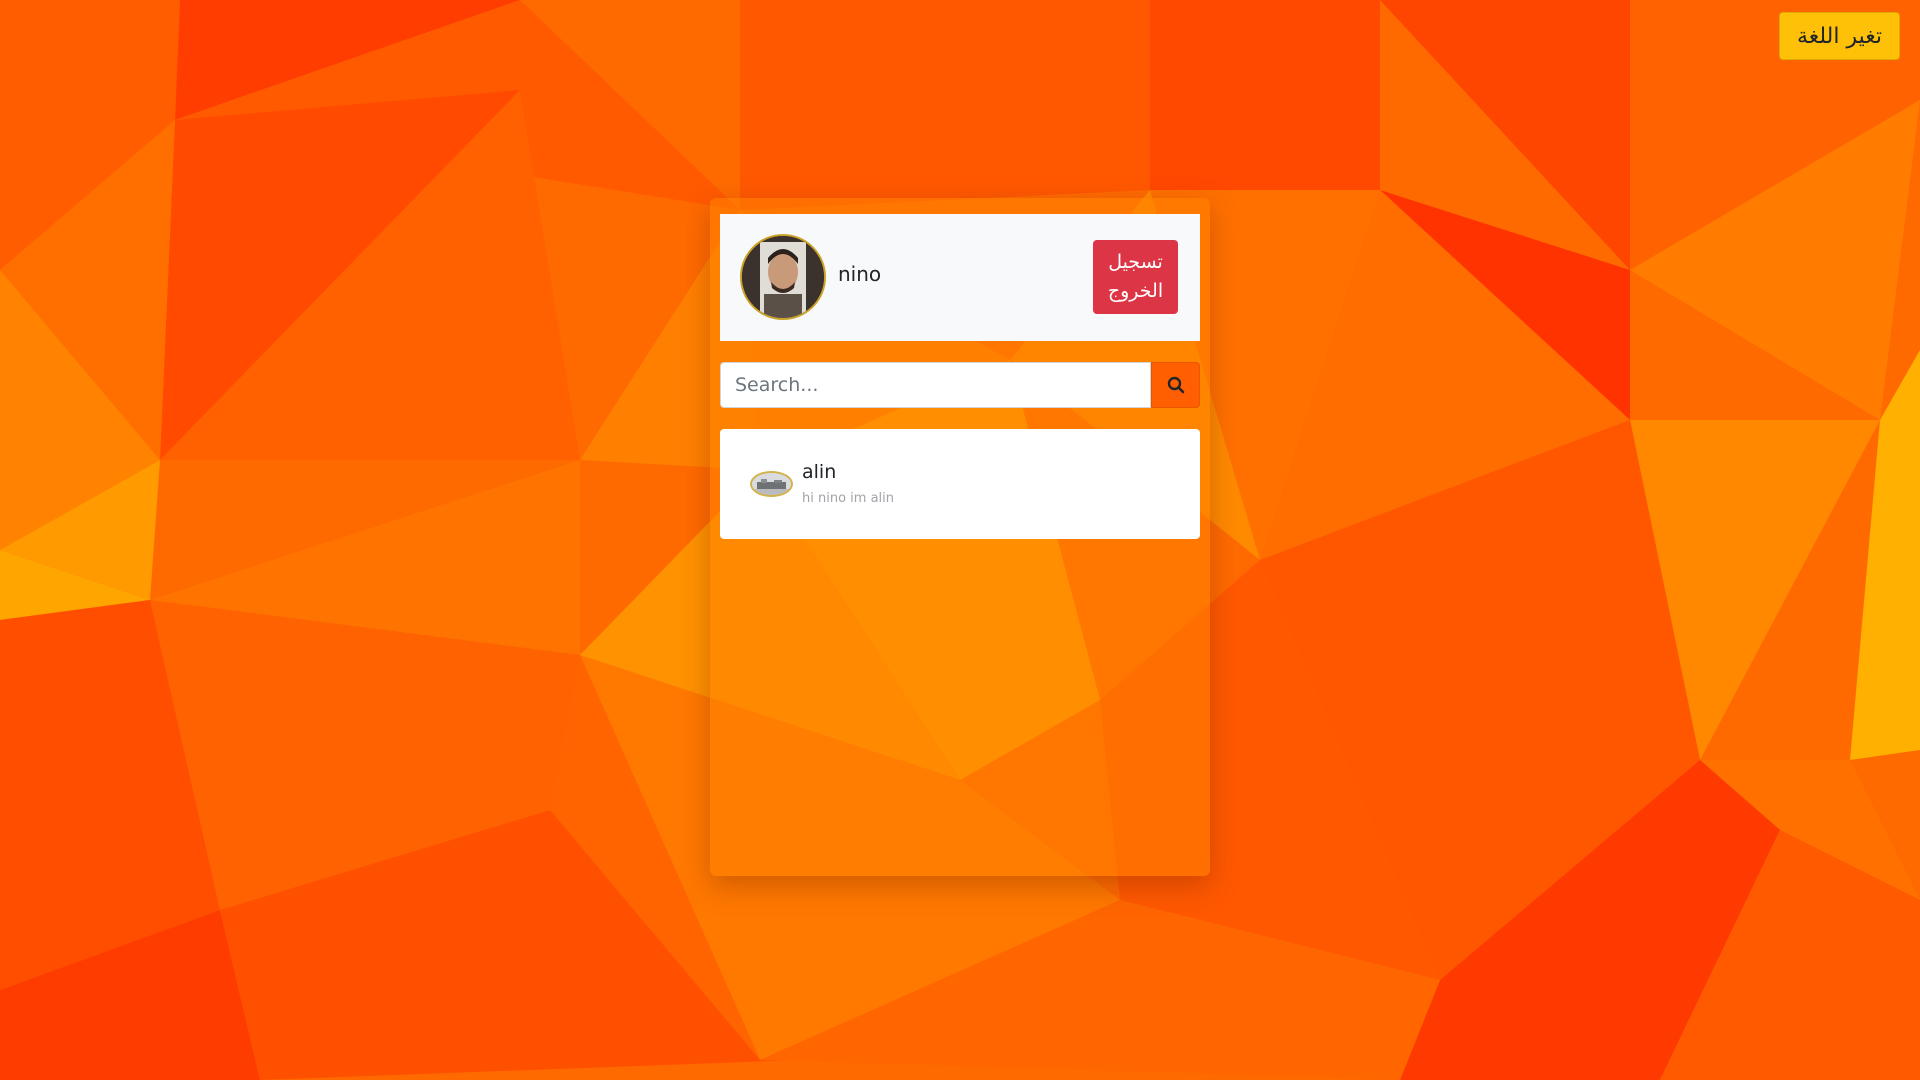 The width and height of the screenshot is (1920, 1080). I want to click on contact-photo, so click(771, 484).